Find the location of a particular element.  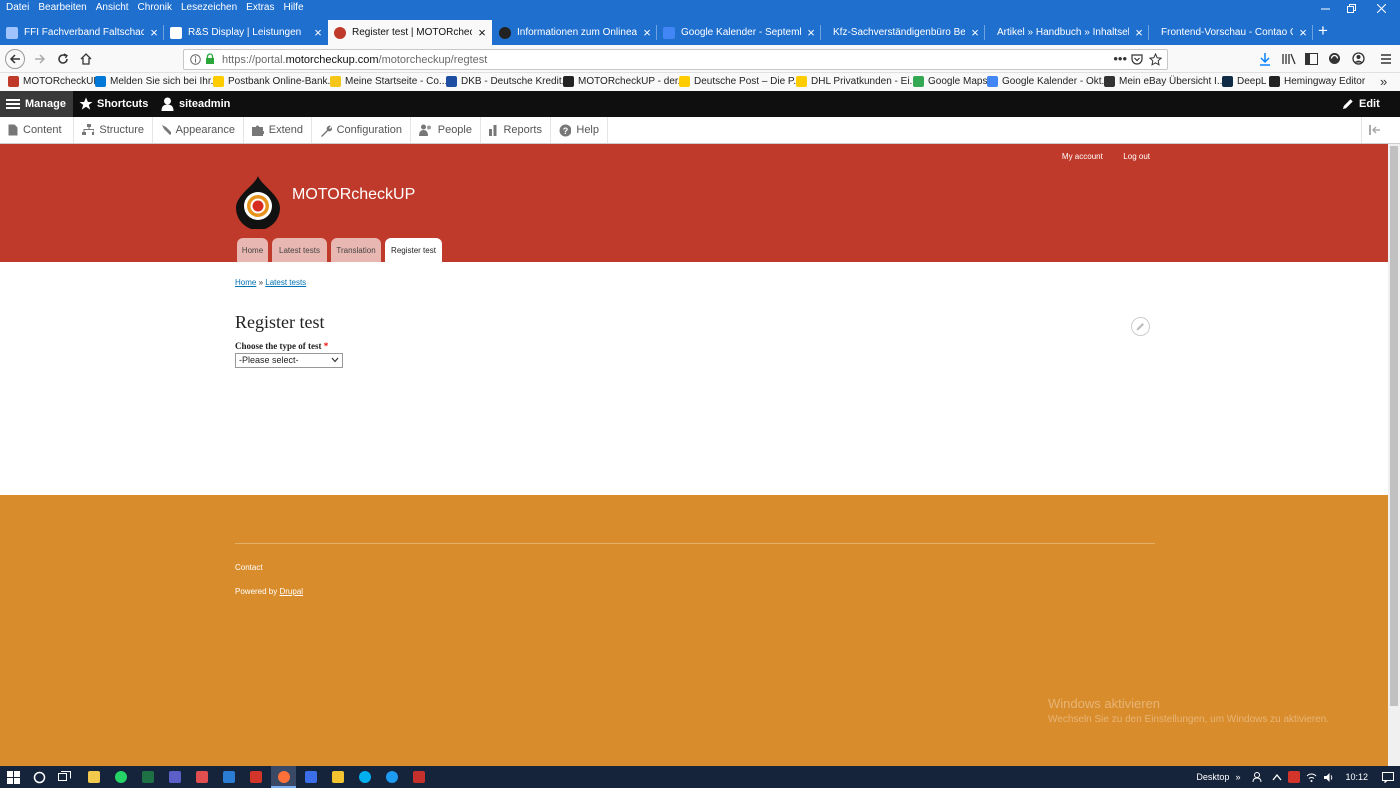

taskbar-explorer is located at coordinates (94, 777).